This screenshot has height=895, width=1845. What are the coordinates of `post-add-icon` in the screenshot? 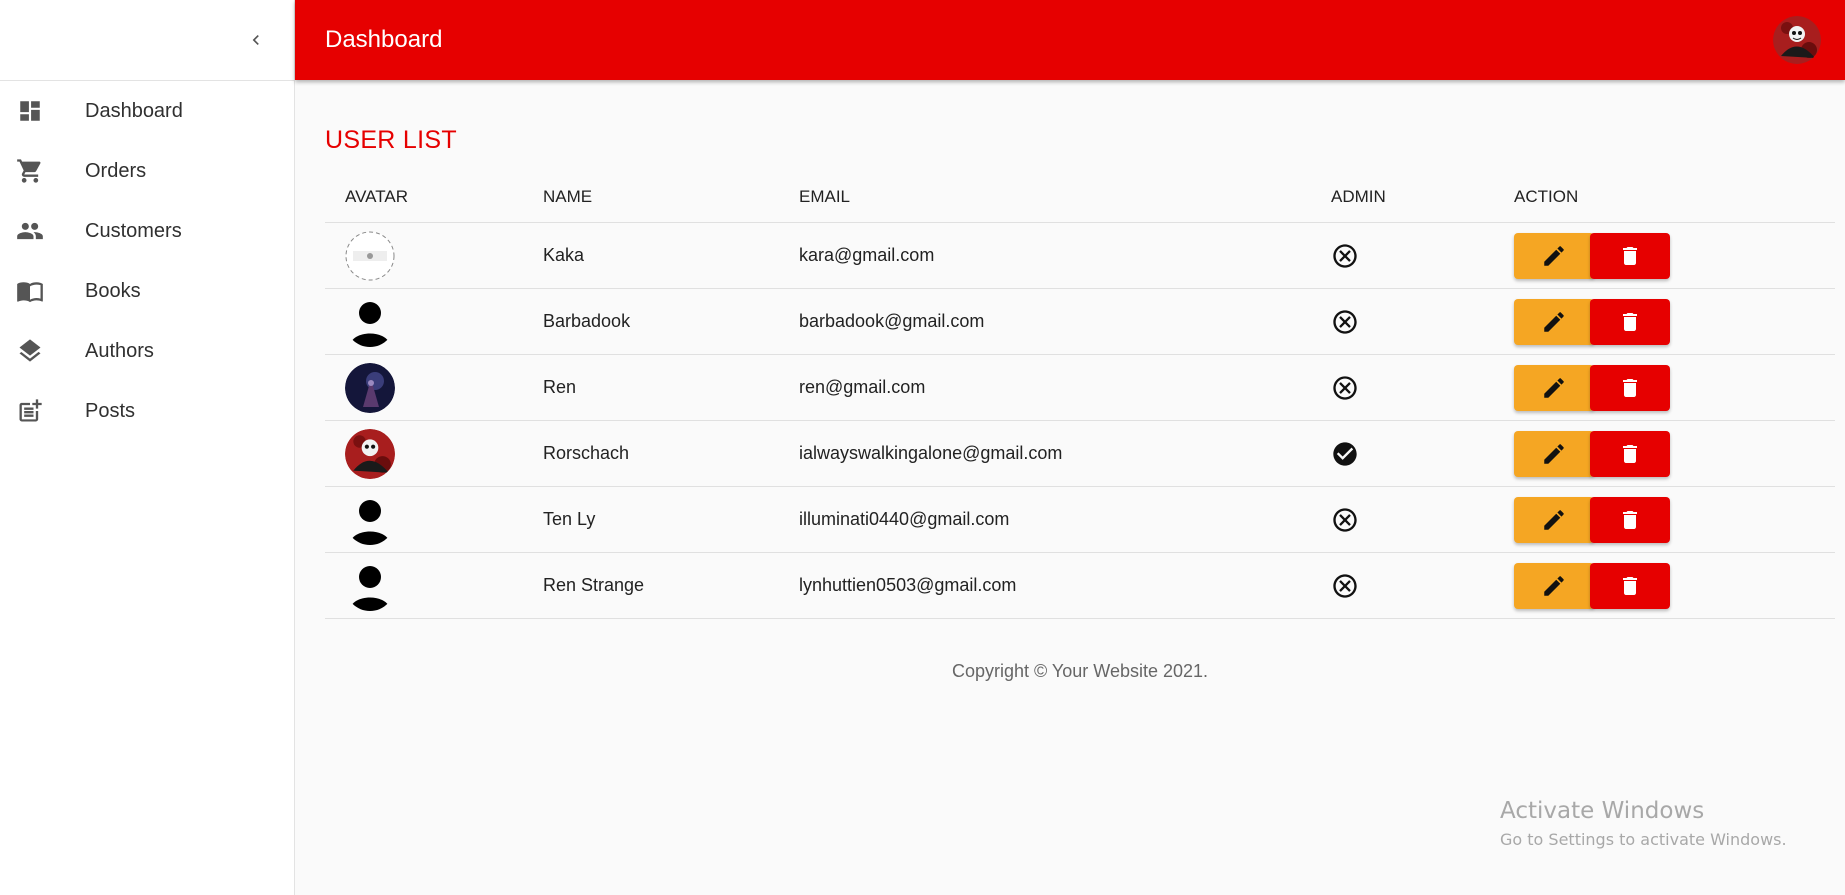 It's located at (30, 411).